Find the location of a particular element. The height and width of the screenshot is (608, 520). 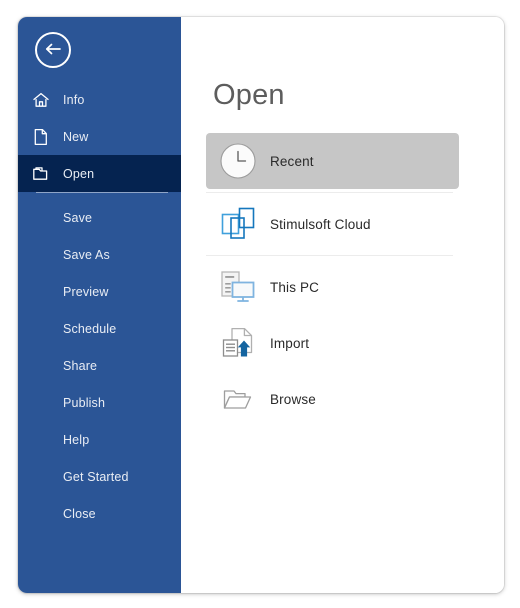

back-arrow-button is located at coordinates (53, 50).